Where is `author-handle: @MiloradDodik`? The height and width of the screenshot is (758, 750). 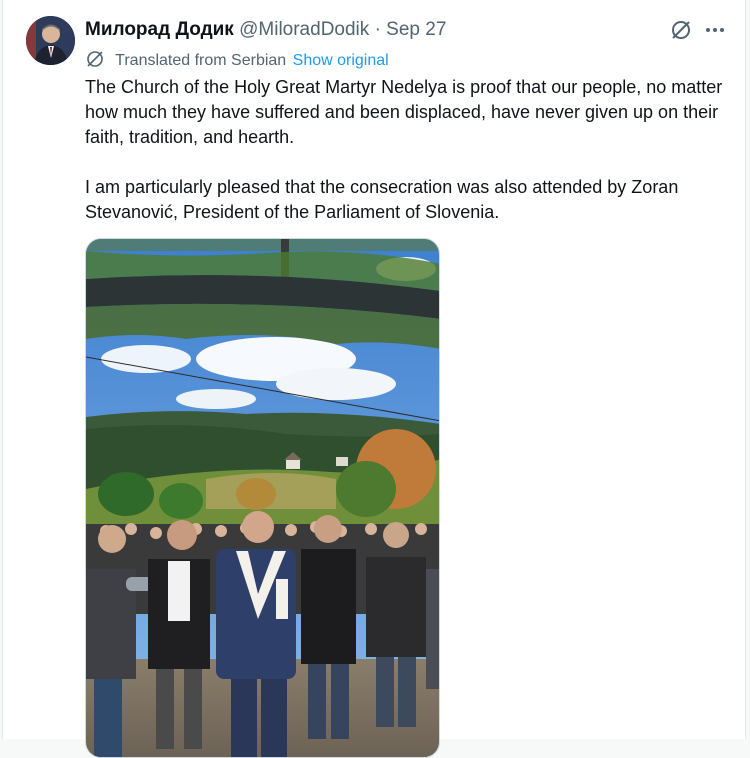 author-handle: @MiloradDodik is located at coordinates (304, 29).